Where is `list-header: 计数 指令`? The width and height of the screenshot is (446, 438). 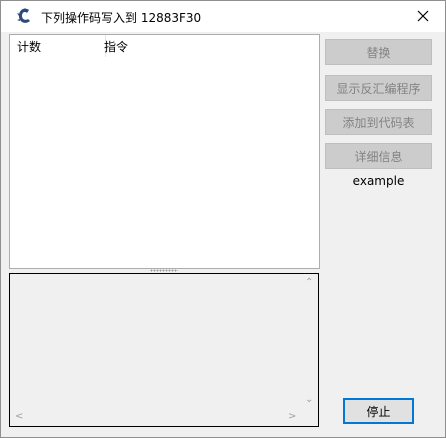
list-header: 计数 指令 is located at coordinates (164, 46).